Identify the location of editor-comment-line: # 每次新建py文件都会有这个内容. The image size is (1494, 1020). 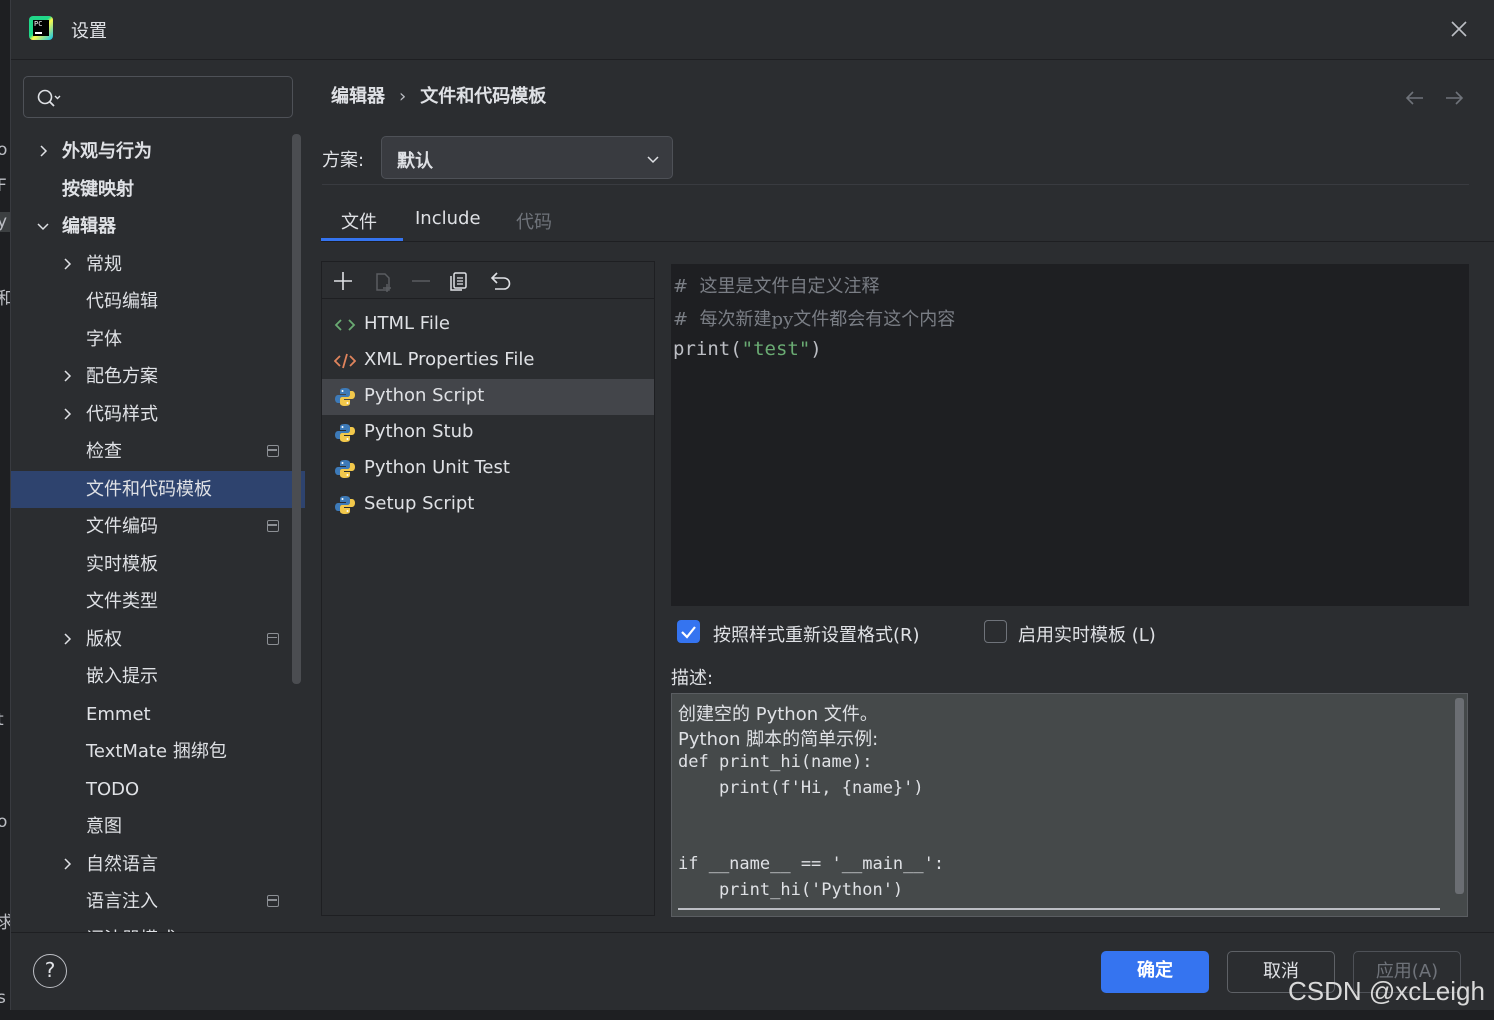
(814, 319).